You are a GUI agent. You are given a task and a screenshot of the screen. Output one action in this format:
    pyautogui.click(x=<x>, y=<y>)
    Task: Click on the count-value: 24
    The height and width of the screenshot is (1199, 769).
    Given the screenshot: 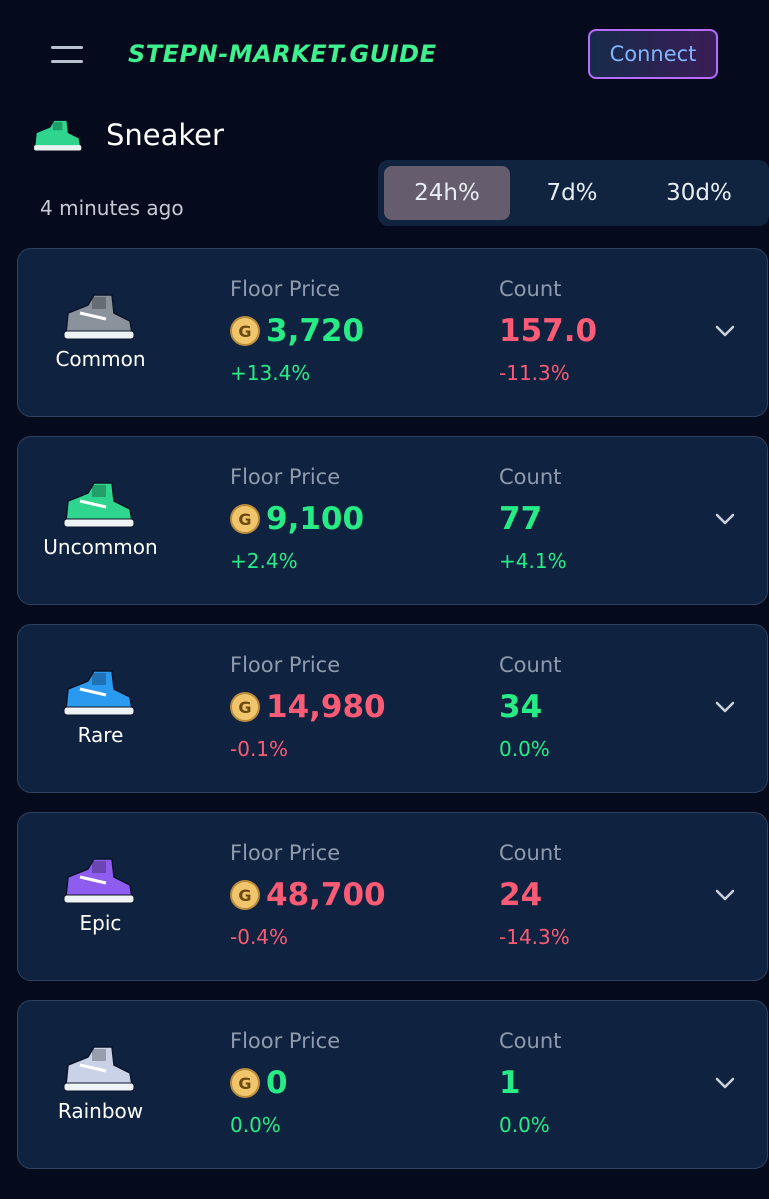 What is the action you would take?
    pyautogui.click(x=521, y=895)
    